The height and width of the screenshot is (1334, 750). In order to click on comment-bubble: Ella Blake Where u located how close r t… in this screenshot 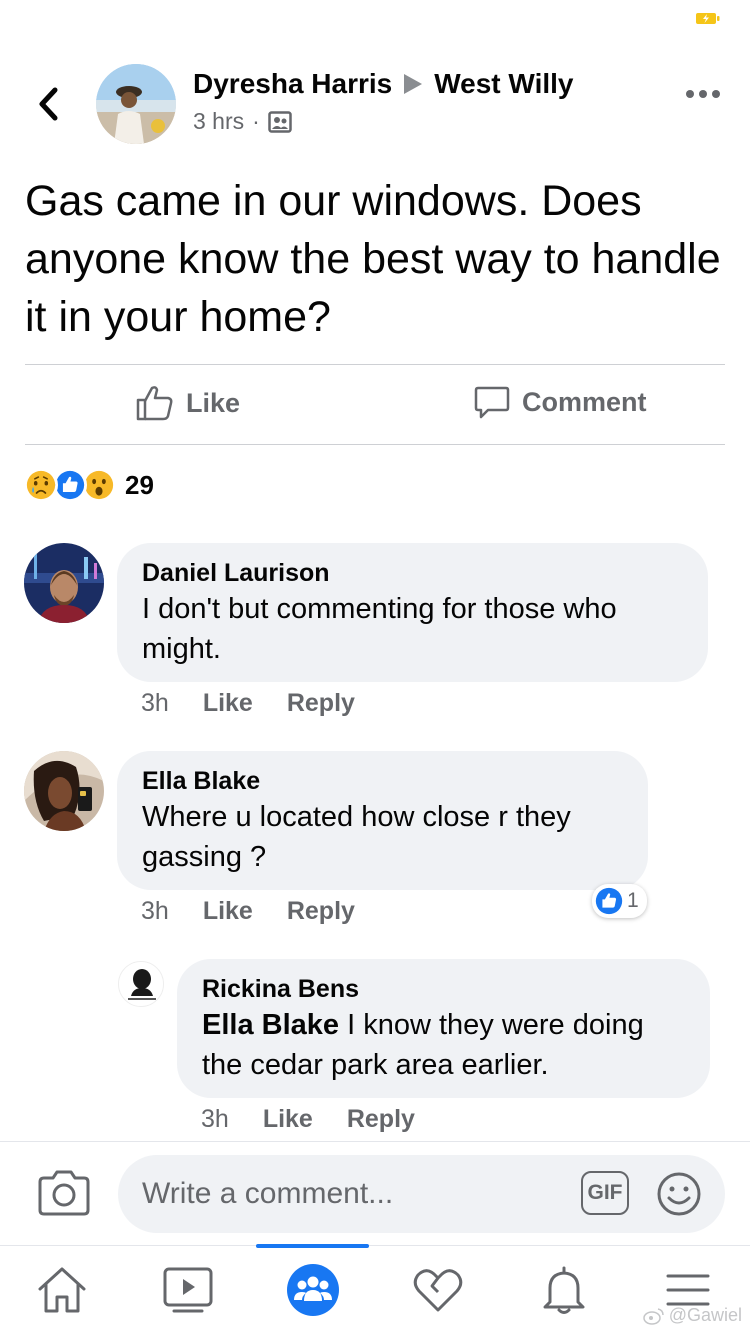, I will do `click(382, 820)`.